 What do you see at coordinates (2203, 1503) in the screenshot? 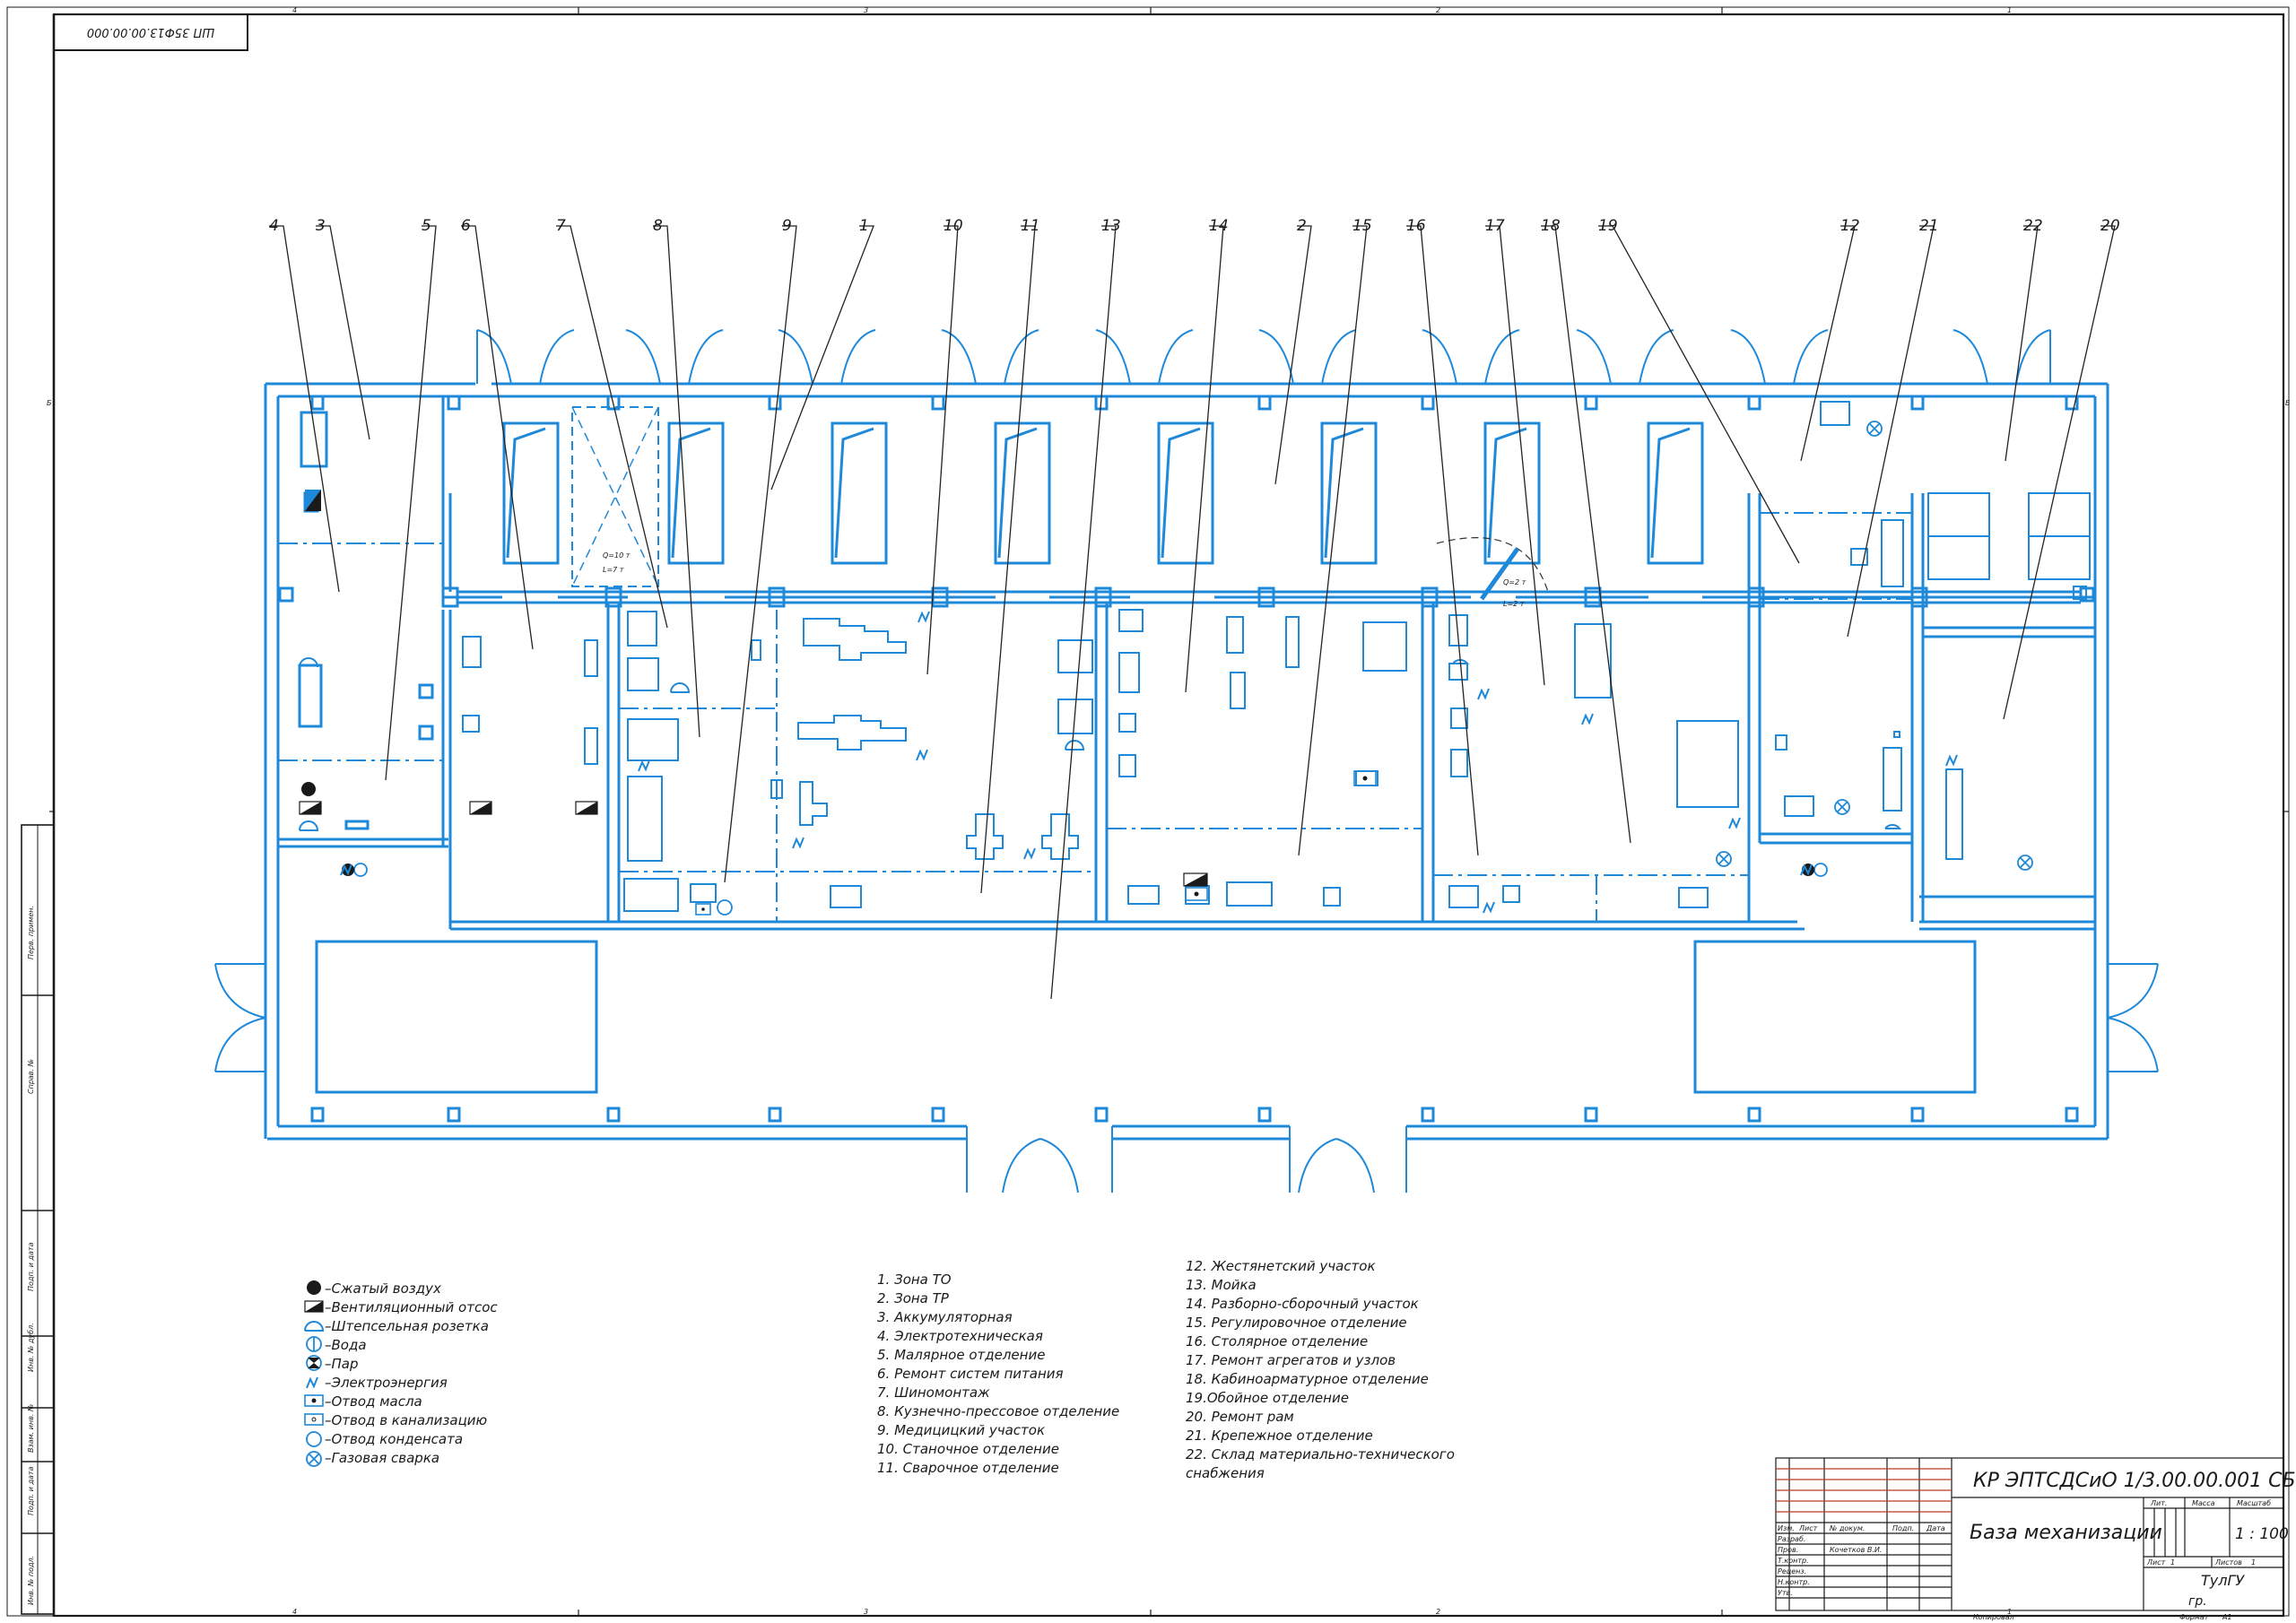
I see `svg-text: Масса` at bounding box center [2203, 1503].